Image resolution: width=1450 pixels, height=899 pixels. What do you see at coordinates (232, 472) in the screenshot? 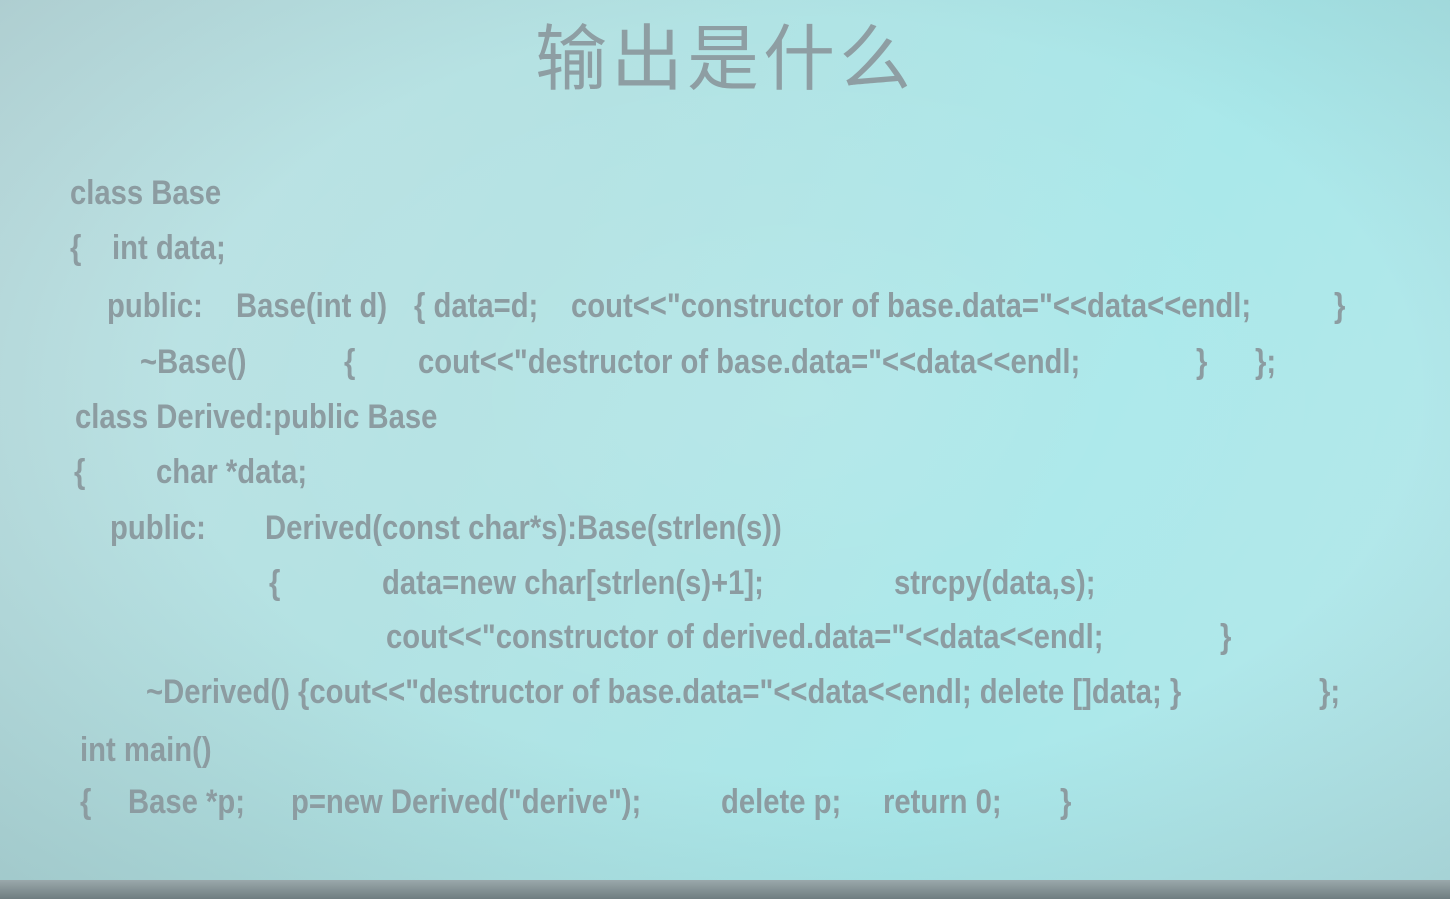
I see `code-token: char *data;` at bounding box center [232, 472].